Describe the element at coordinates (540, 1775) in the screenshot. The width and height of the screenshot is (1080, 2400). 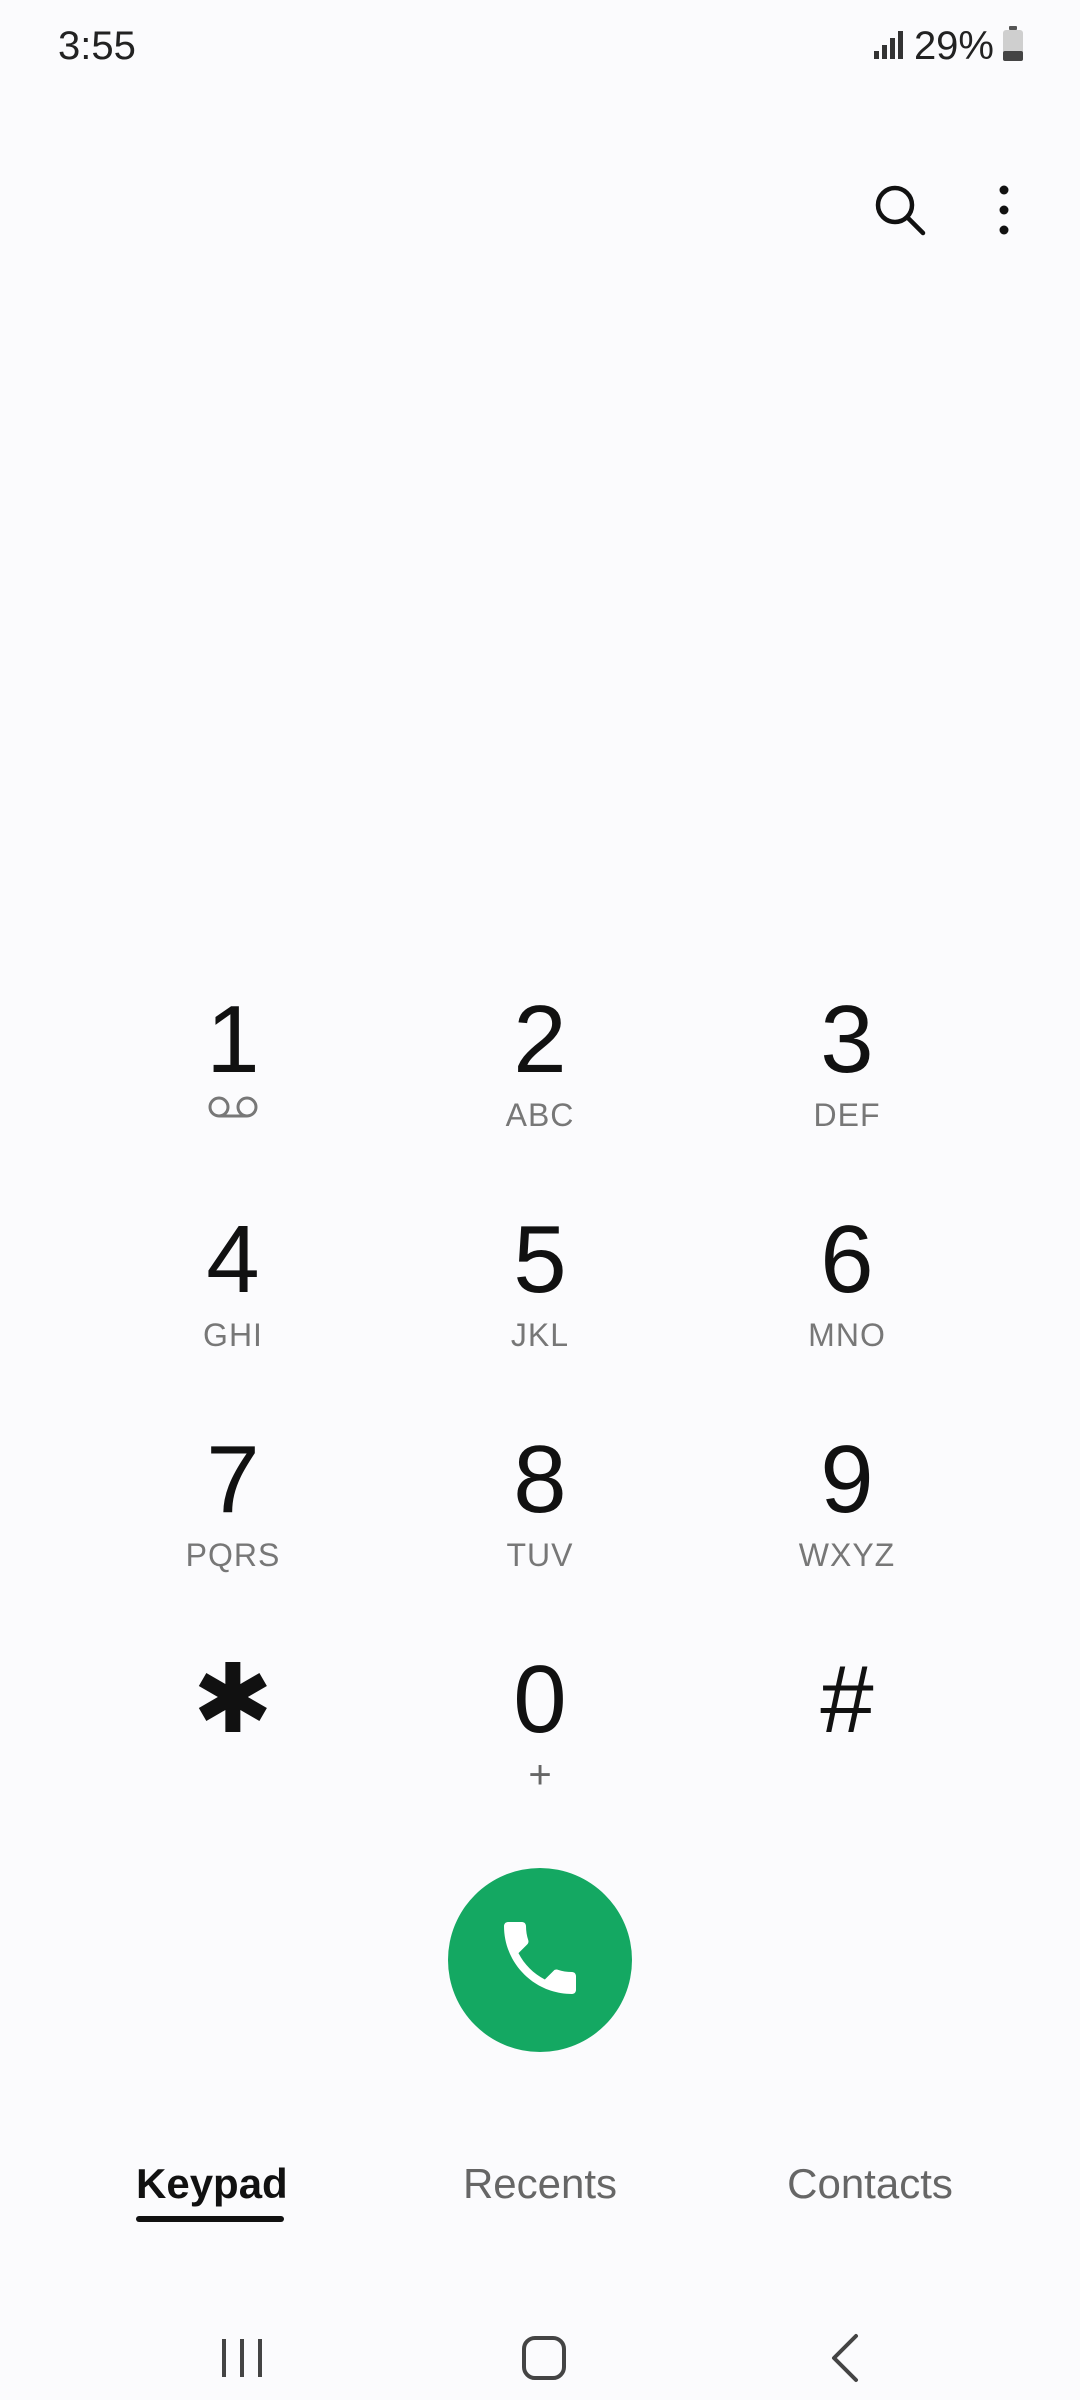
I see `key-plus: +` at that location.